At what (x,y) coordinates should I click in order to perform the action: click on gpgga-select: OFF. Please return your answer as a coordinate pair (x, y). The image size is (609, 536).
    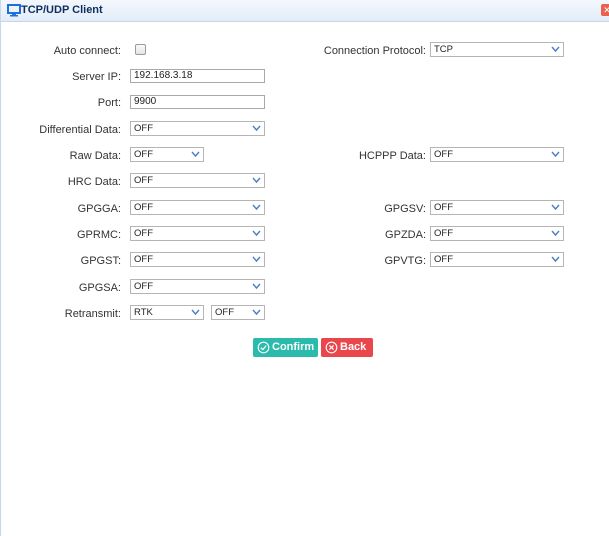
    Looking at the image, I should click on (197, 207).